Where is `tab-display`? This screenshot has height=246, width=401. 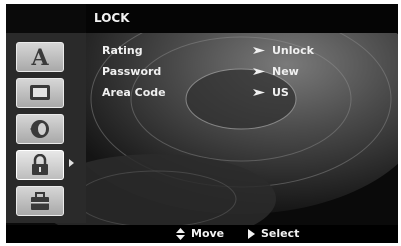 tab-display is located at coordinates (40, 93).